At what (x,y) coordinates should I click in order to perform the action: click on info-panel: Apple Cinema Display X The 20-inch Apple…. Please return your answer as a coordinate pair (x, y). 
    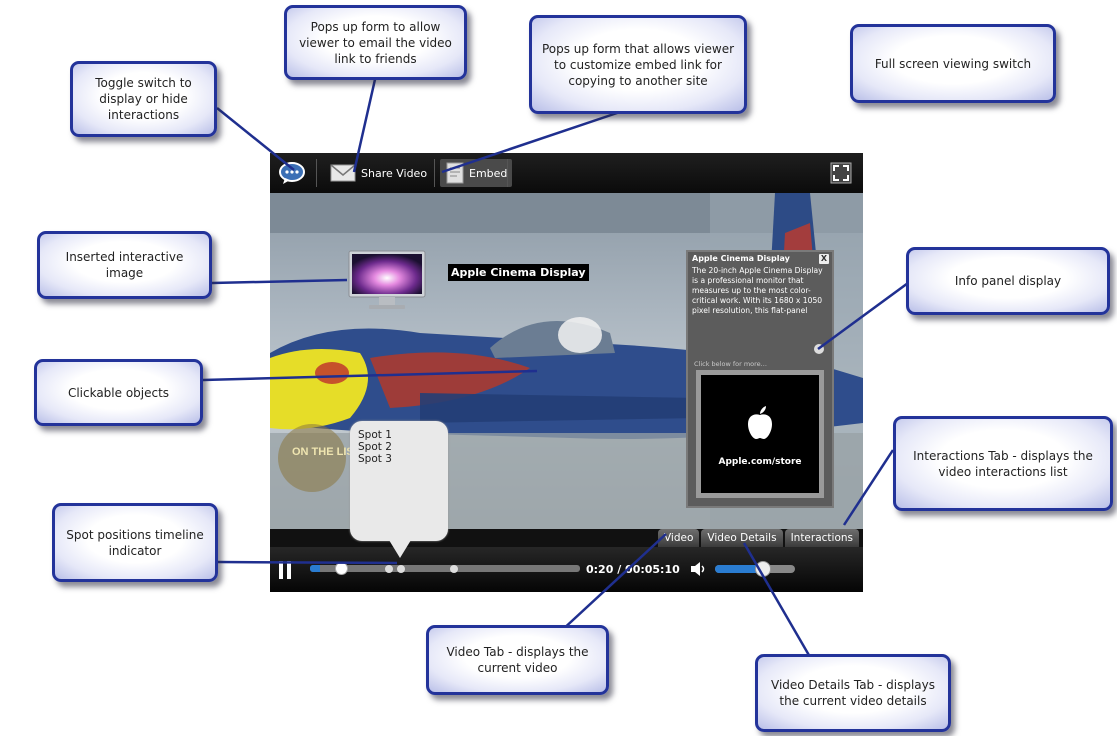
    Looking at the image, I should click on (760, 379).